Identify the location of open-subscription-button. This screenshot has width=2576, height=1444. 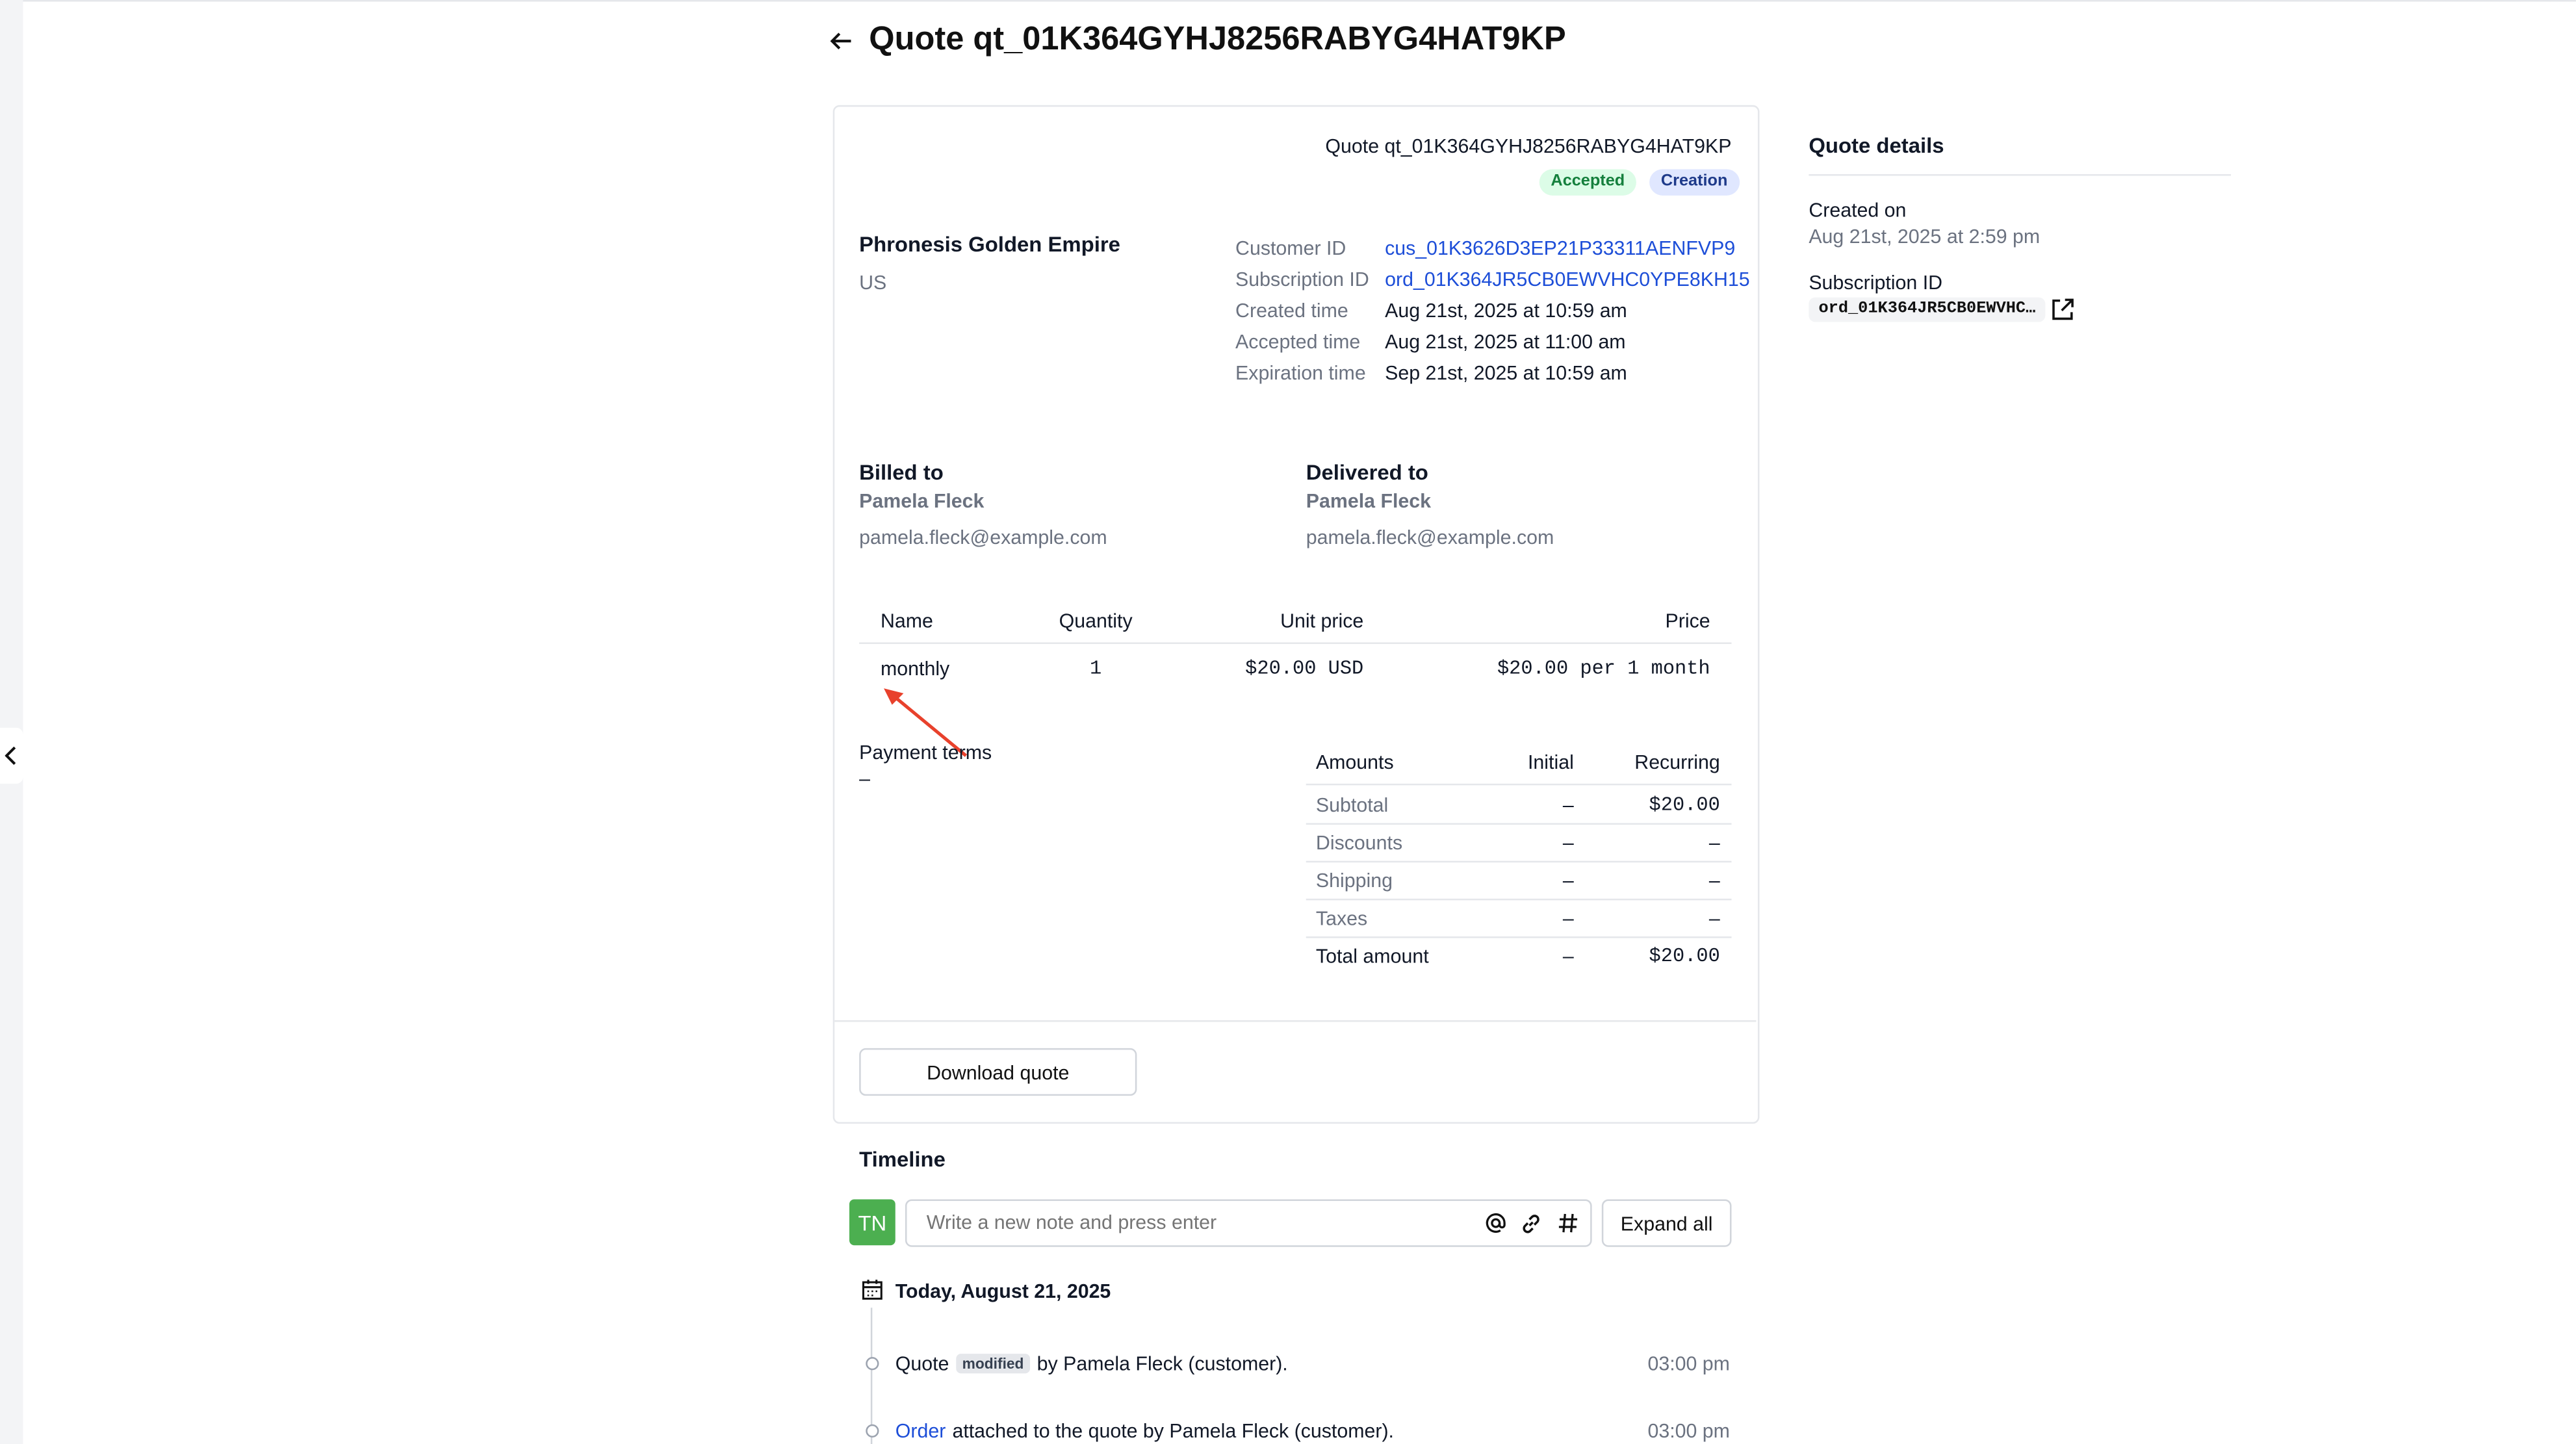
(2063, 311).